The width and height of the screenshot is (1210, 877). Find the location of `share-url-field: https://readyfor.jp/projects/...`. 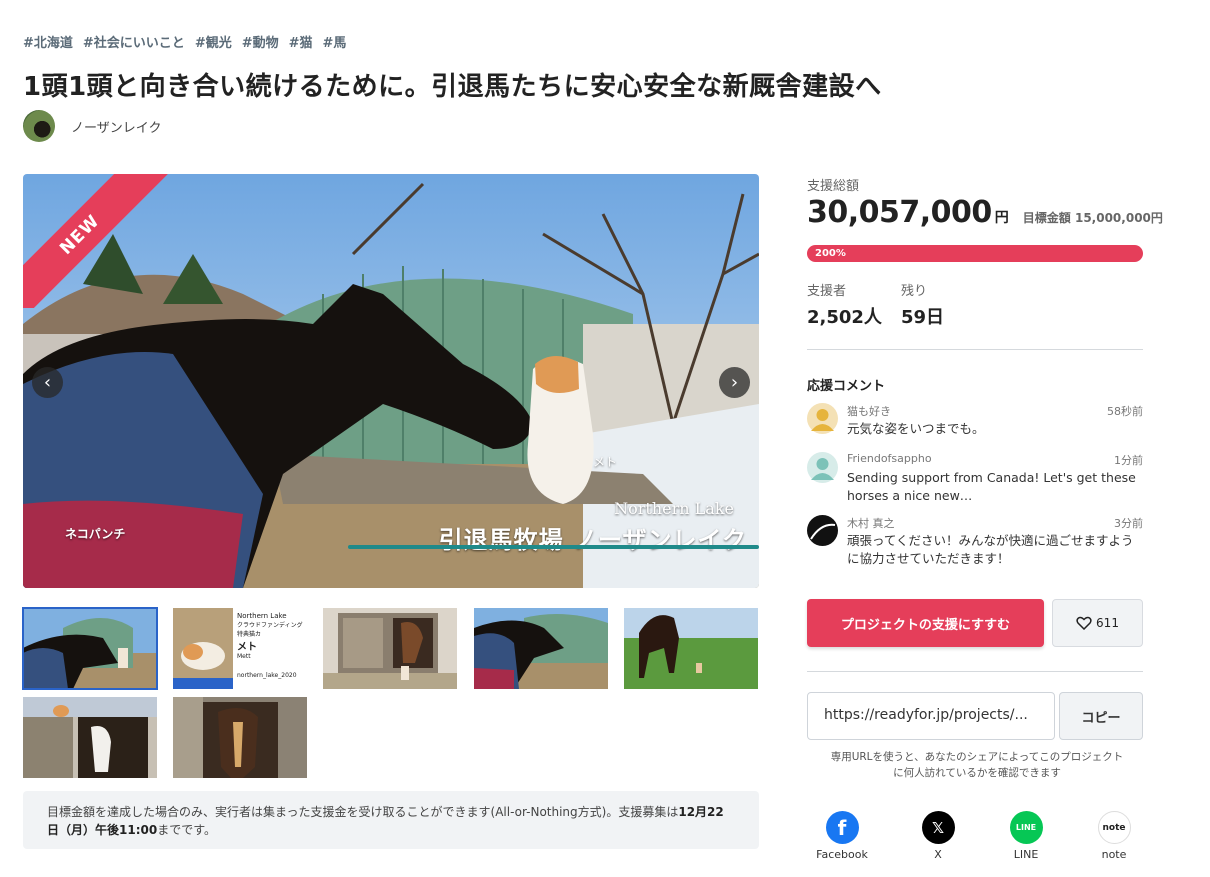

share-url-field: https://readyfor.jp/projects/... is located at coordinates (931, 716).